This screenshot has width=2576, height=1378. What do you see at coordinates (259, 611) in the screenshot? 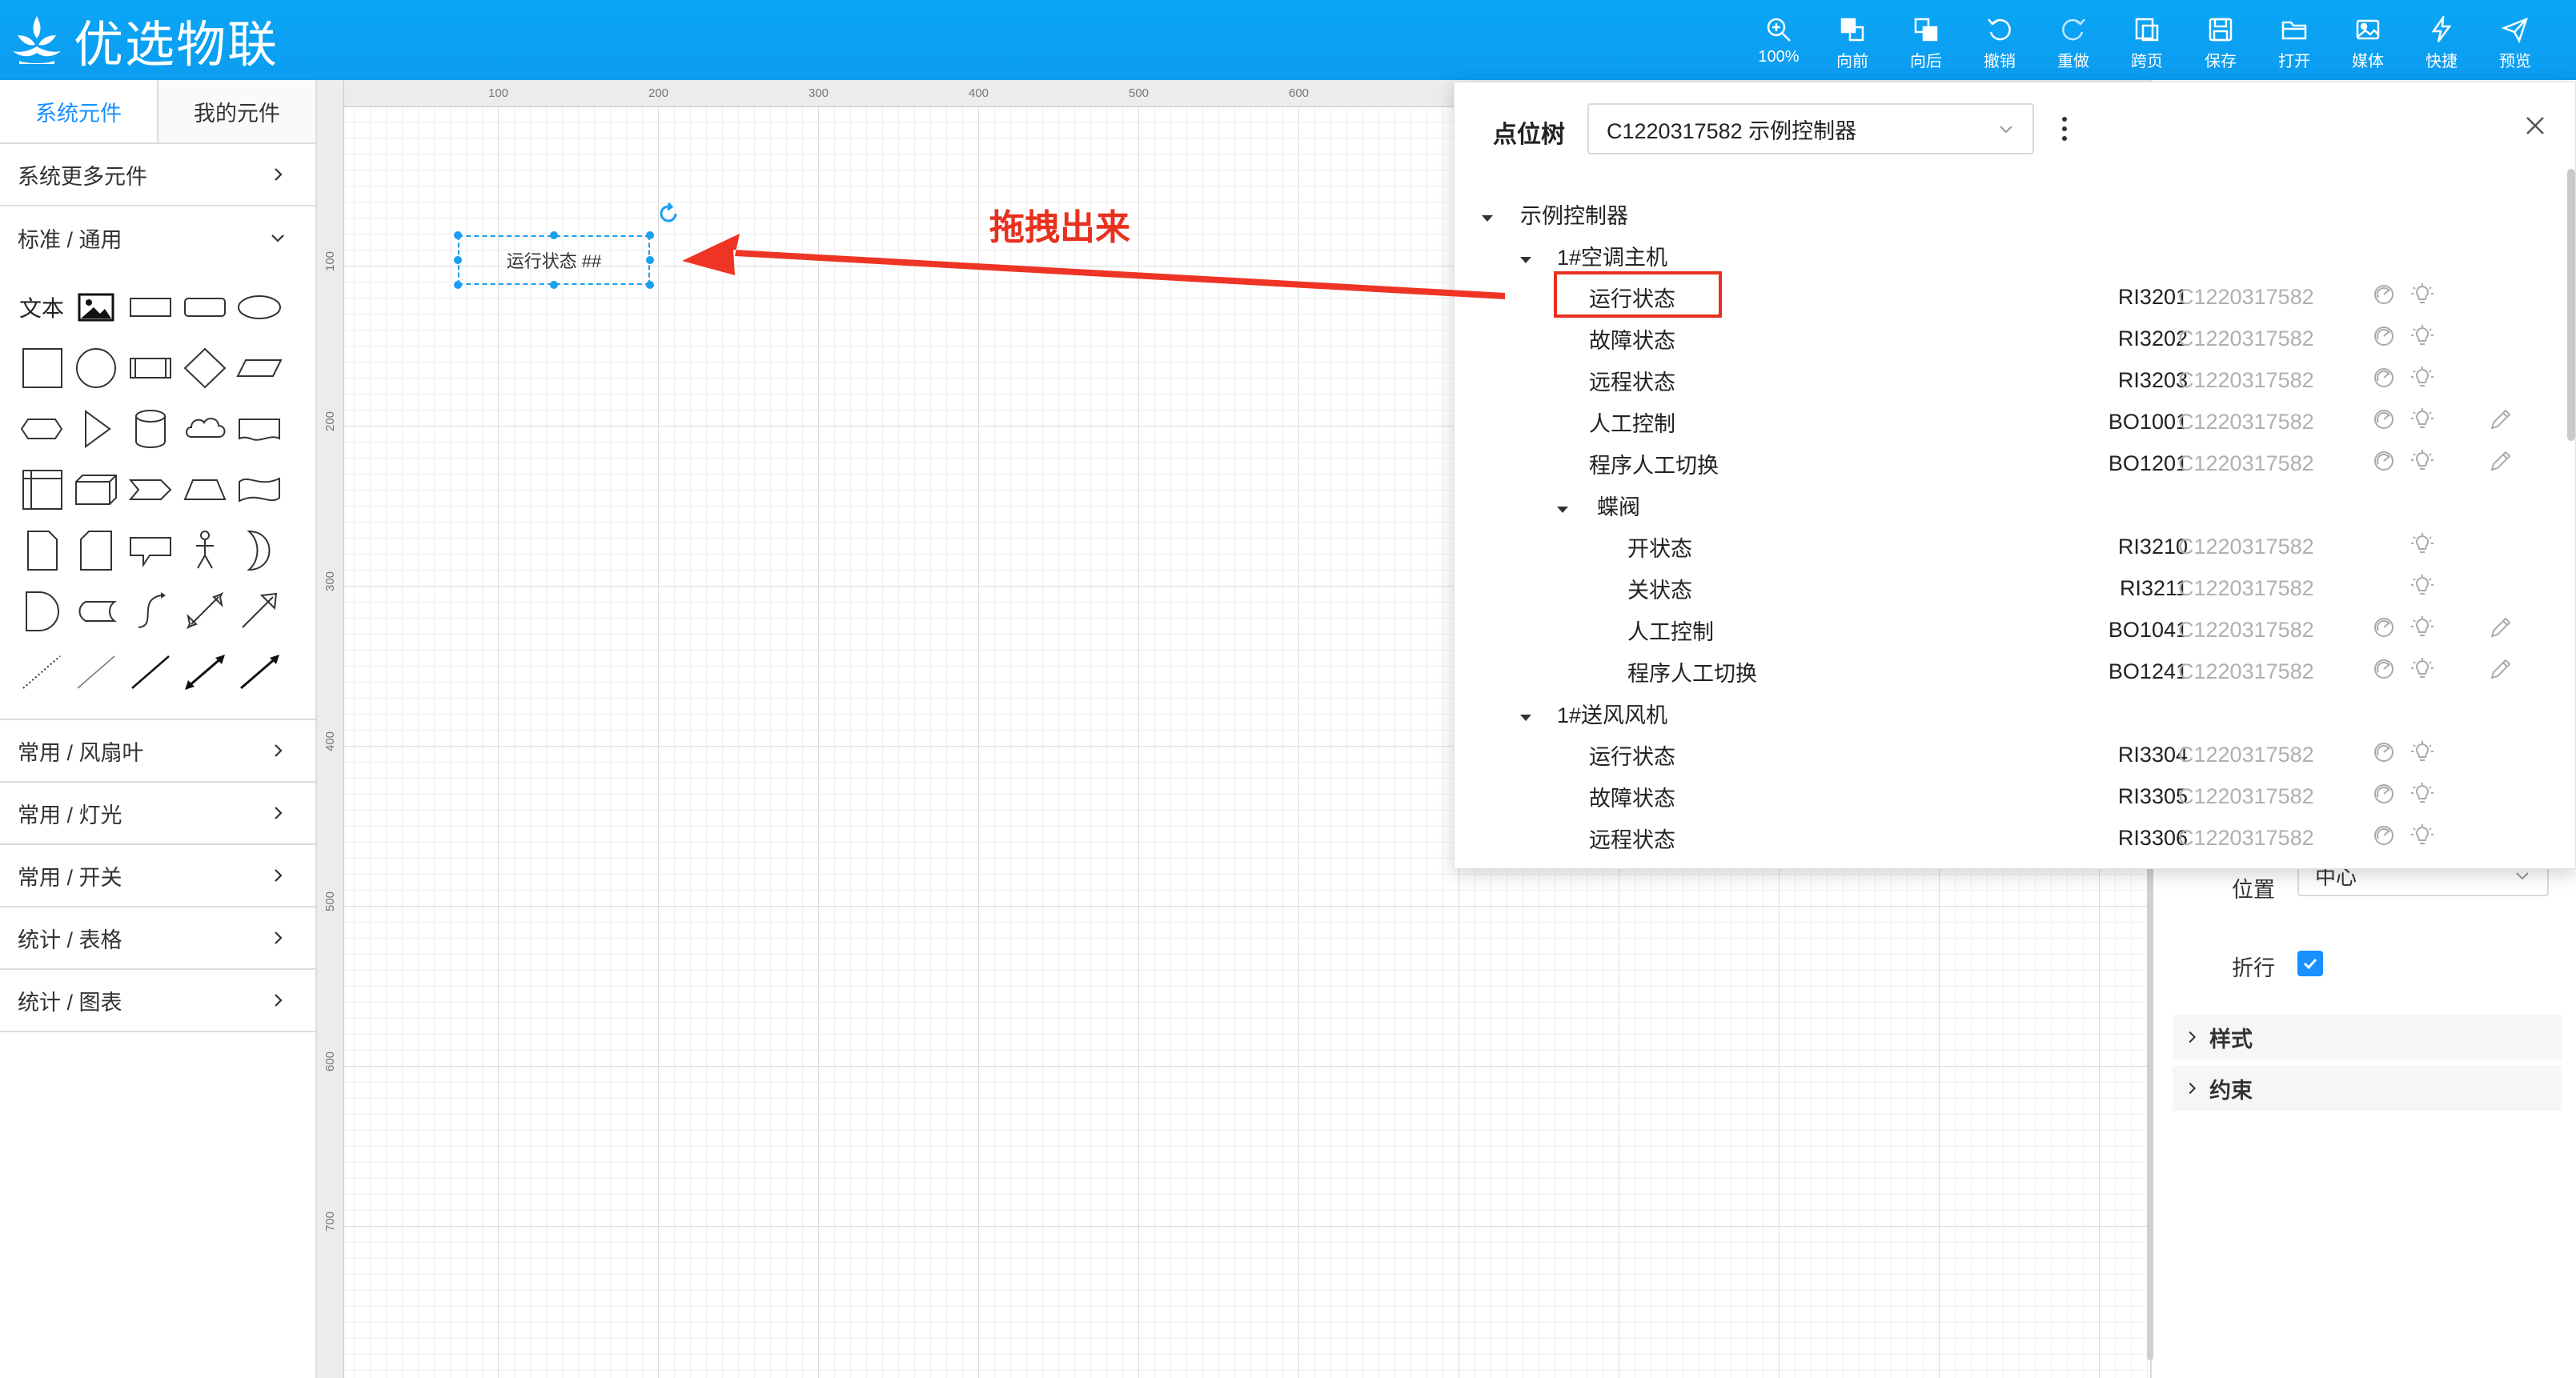
I see `shape-arrow` at bounding box center [259, 611].